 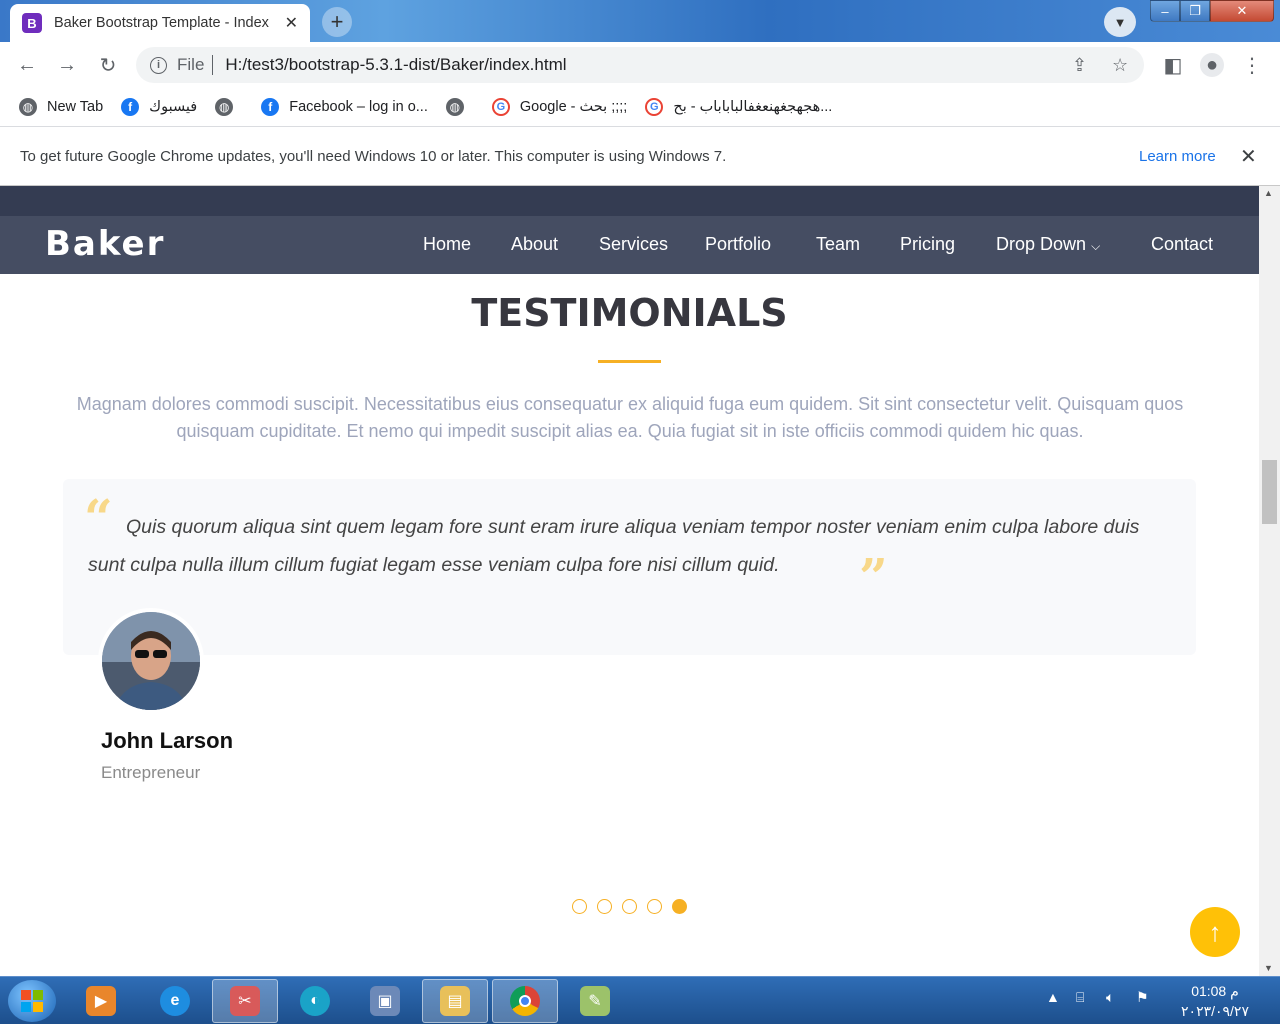 What do you see at coordinates (75, 107) in the screenshot?
I see `bookmark-label: New Tab` at bounding box center [75, 107].